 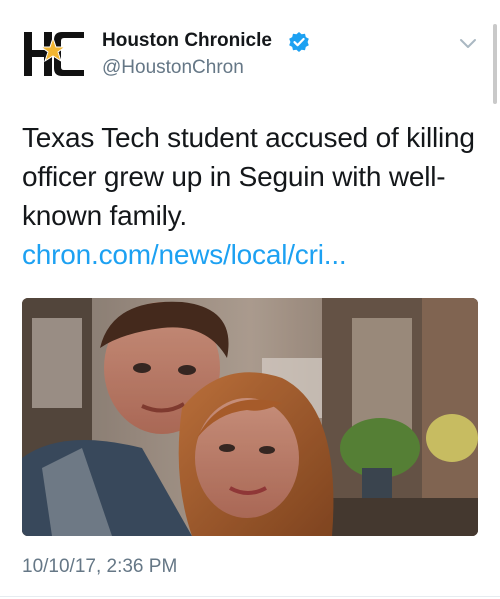 I want to click on author-name: Houston Chronicle, so click(x=187, y=41).